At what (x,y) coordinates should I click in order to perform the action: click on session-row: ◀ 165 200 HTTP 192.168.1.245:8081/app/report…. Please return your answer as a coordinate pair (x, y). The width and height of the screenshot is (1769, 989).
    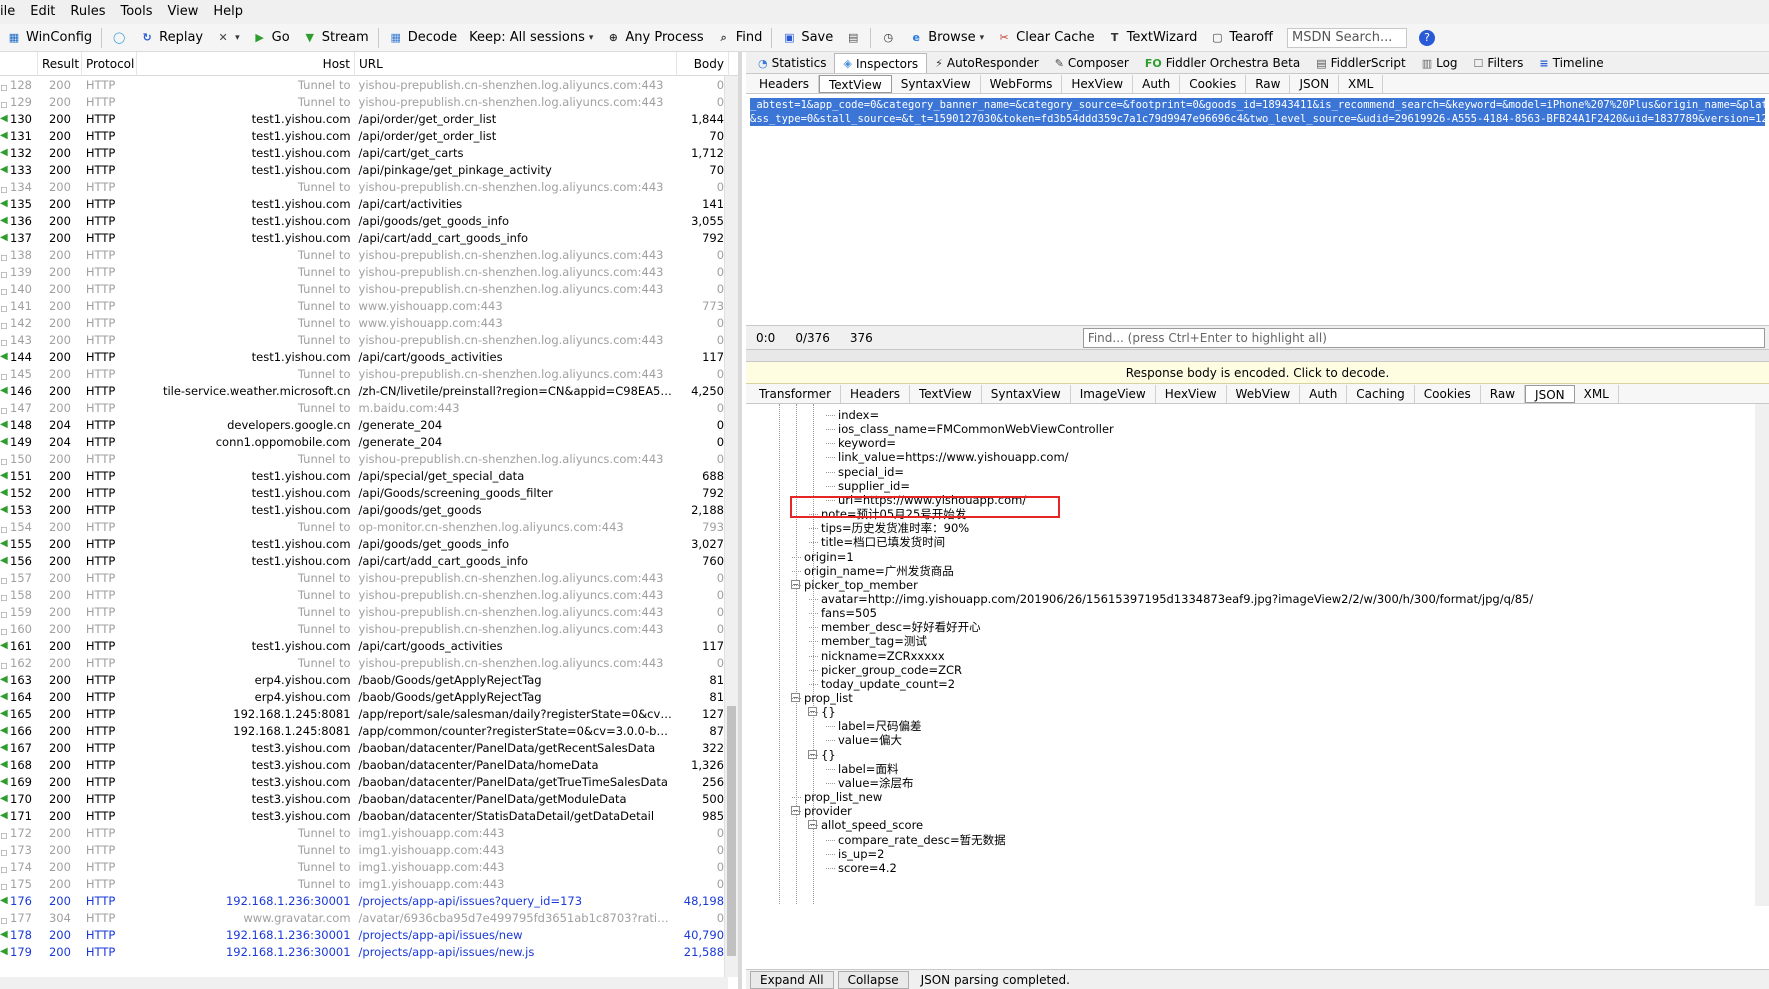
    Looking at the image, I should click on (364, 713).